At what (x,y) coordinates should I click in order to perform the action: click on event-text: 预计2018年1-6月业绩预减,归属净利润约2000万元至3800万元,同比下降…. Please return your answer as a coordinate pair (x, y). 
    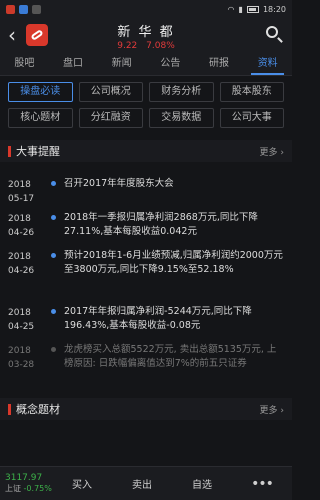
    Looking at the image, I should click on (173, 262).